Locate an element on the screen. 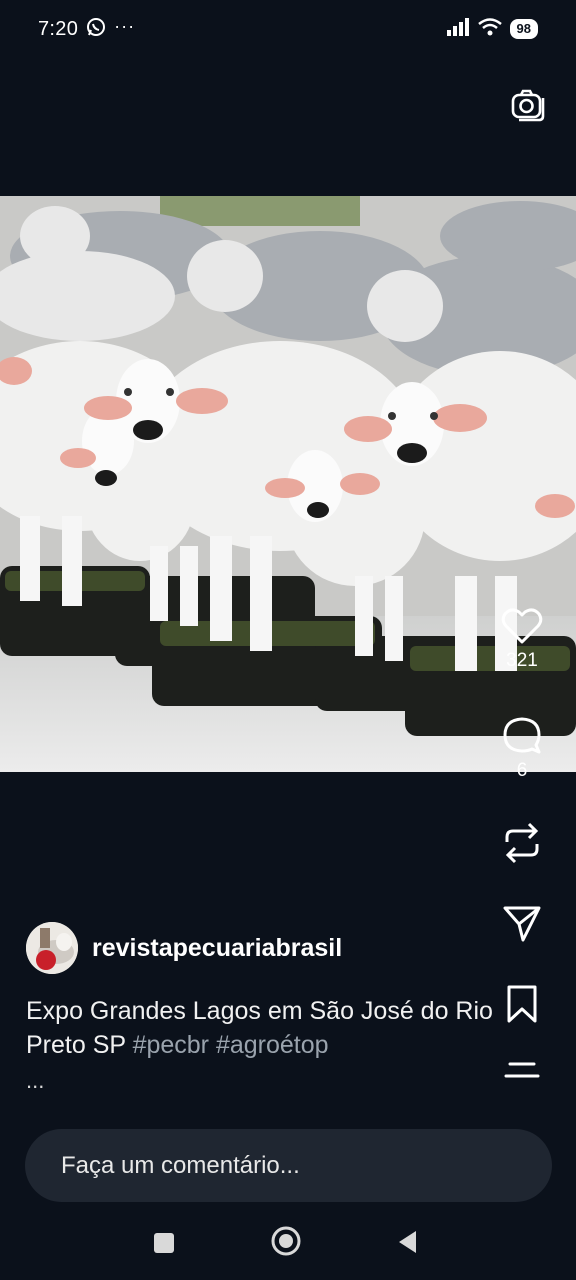 This screenshot has height=1280, width=576. back-button is located at coordinates (408, 1244).